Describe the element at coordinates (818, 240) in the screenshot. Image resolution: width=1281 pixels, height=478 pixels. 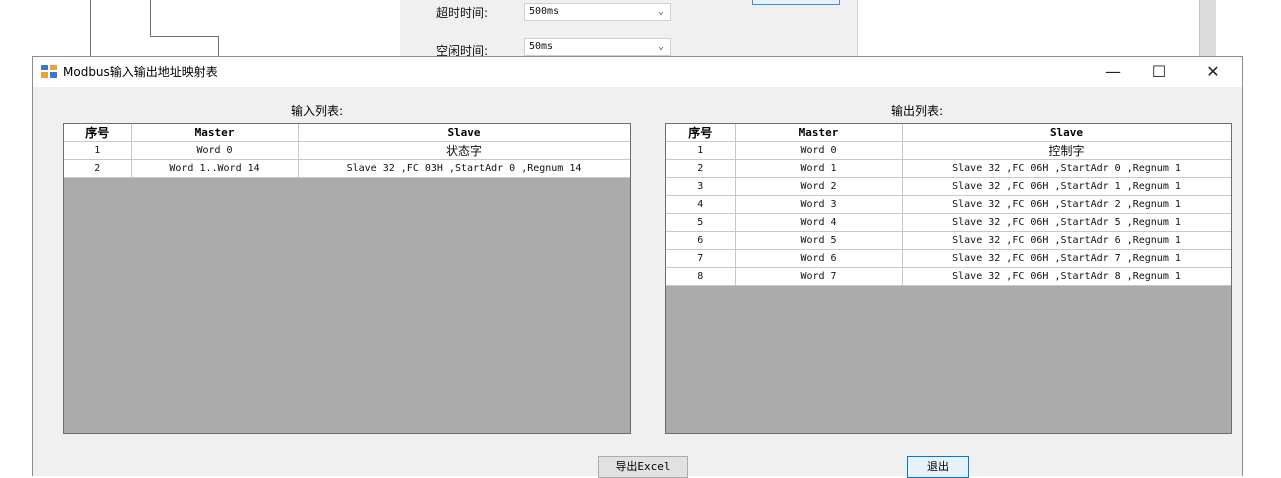
I see `cell-master: Word 5` at that location.